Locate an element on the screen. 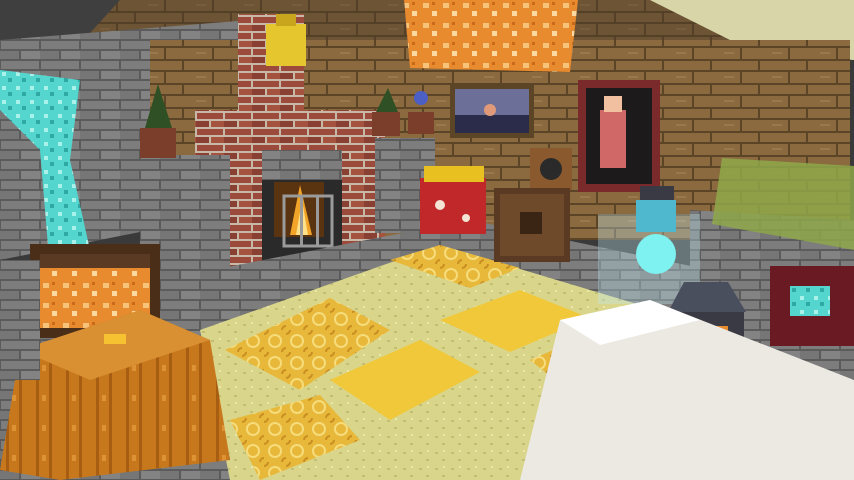  stone-column is located at coordinates (20, 320).